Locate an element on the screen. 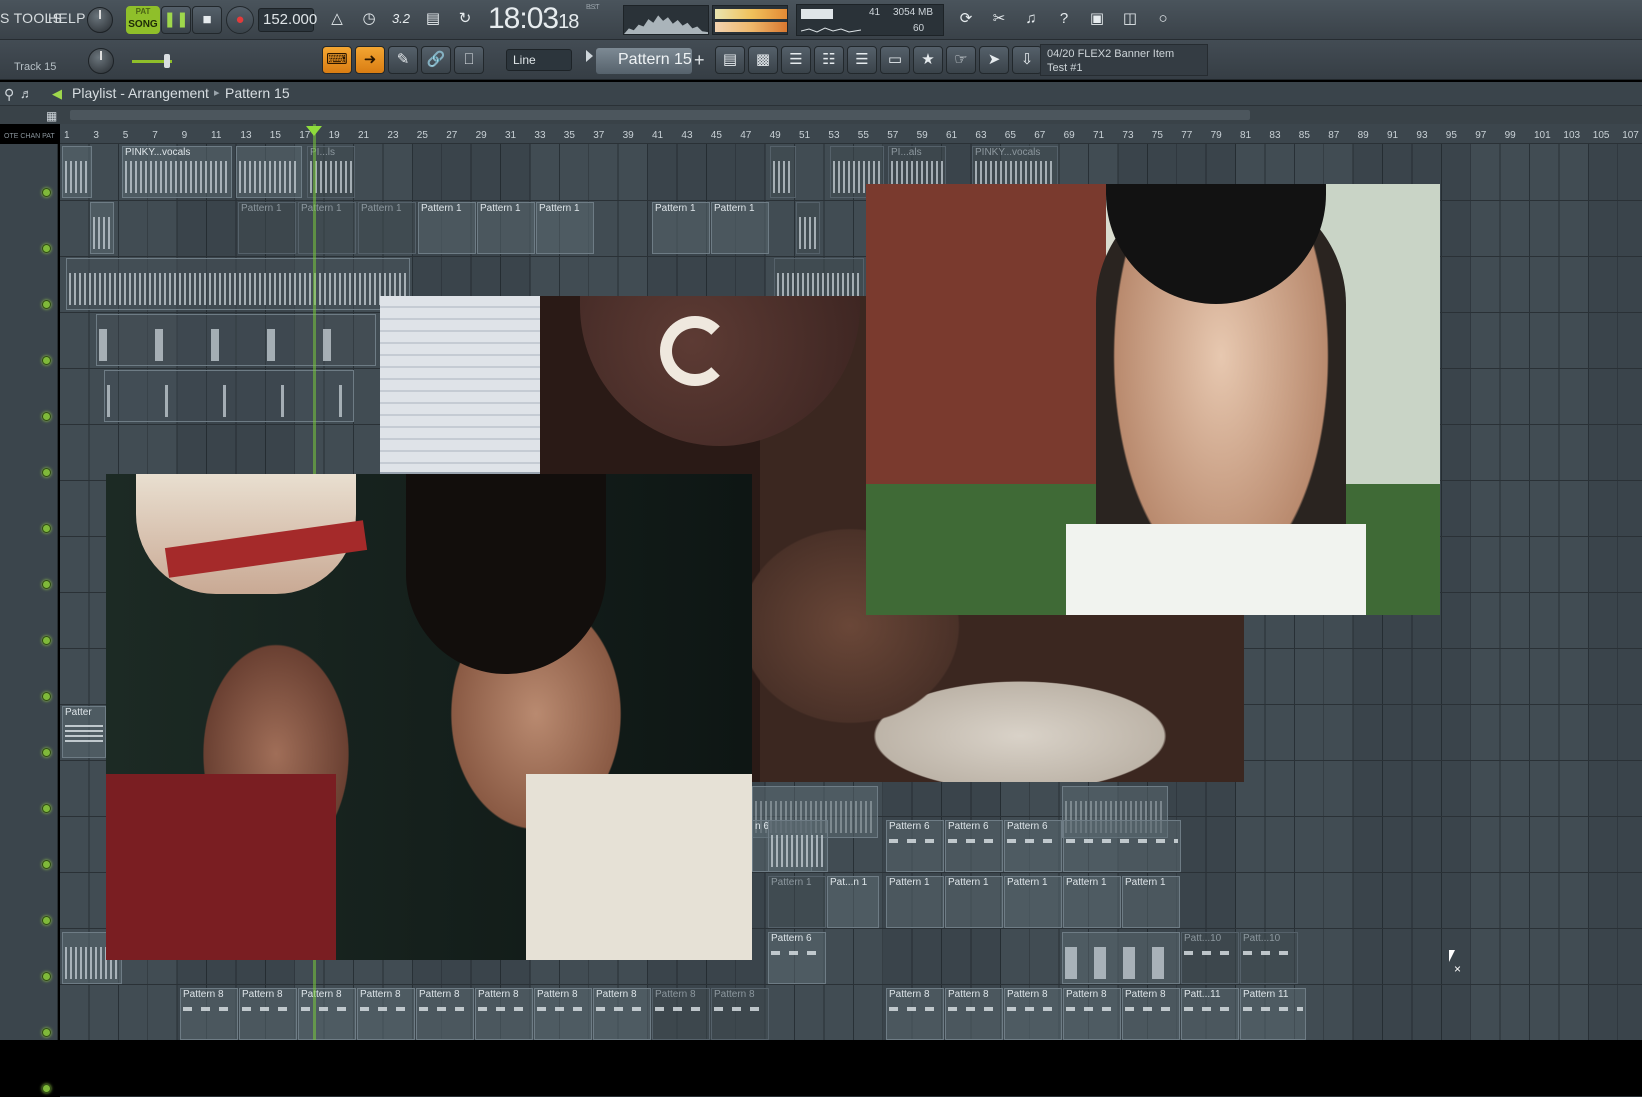 This screenshot has height=1097, width=1642. song-mode-button: PAT SONG is located at coordinates (143, 20).